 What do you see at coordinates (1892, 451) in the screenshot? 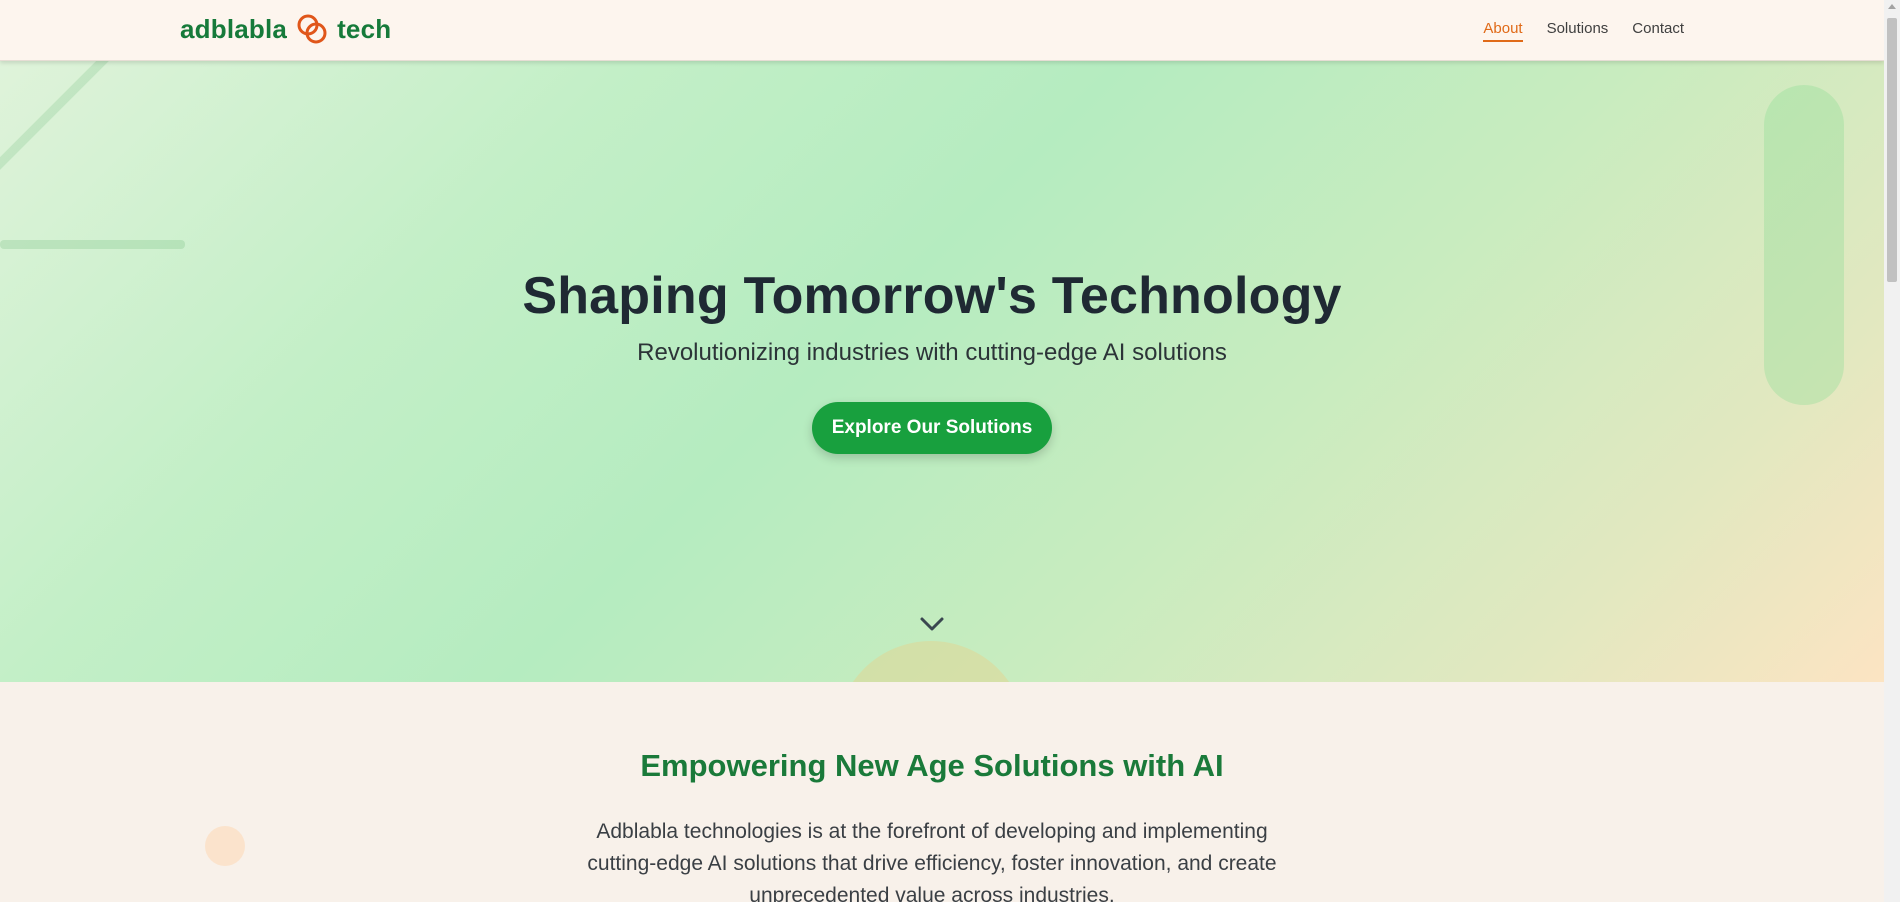
I see `page-scrollbar` at bounding box center [1892, 451].